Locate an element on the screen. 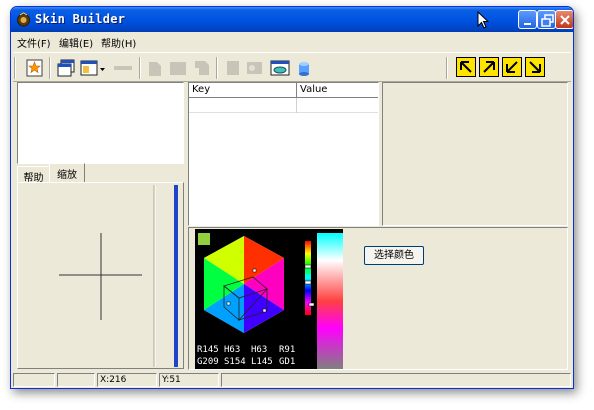 This screenshot has height=410, width=594. status-pane-rest is located at coordinates (396, 380).